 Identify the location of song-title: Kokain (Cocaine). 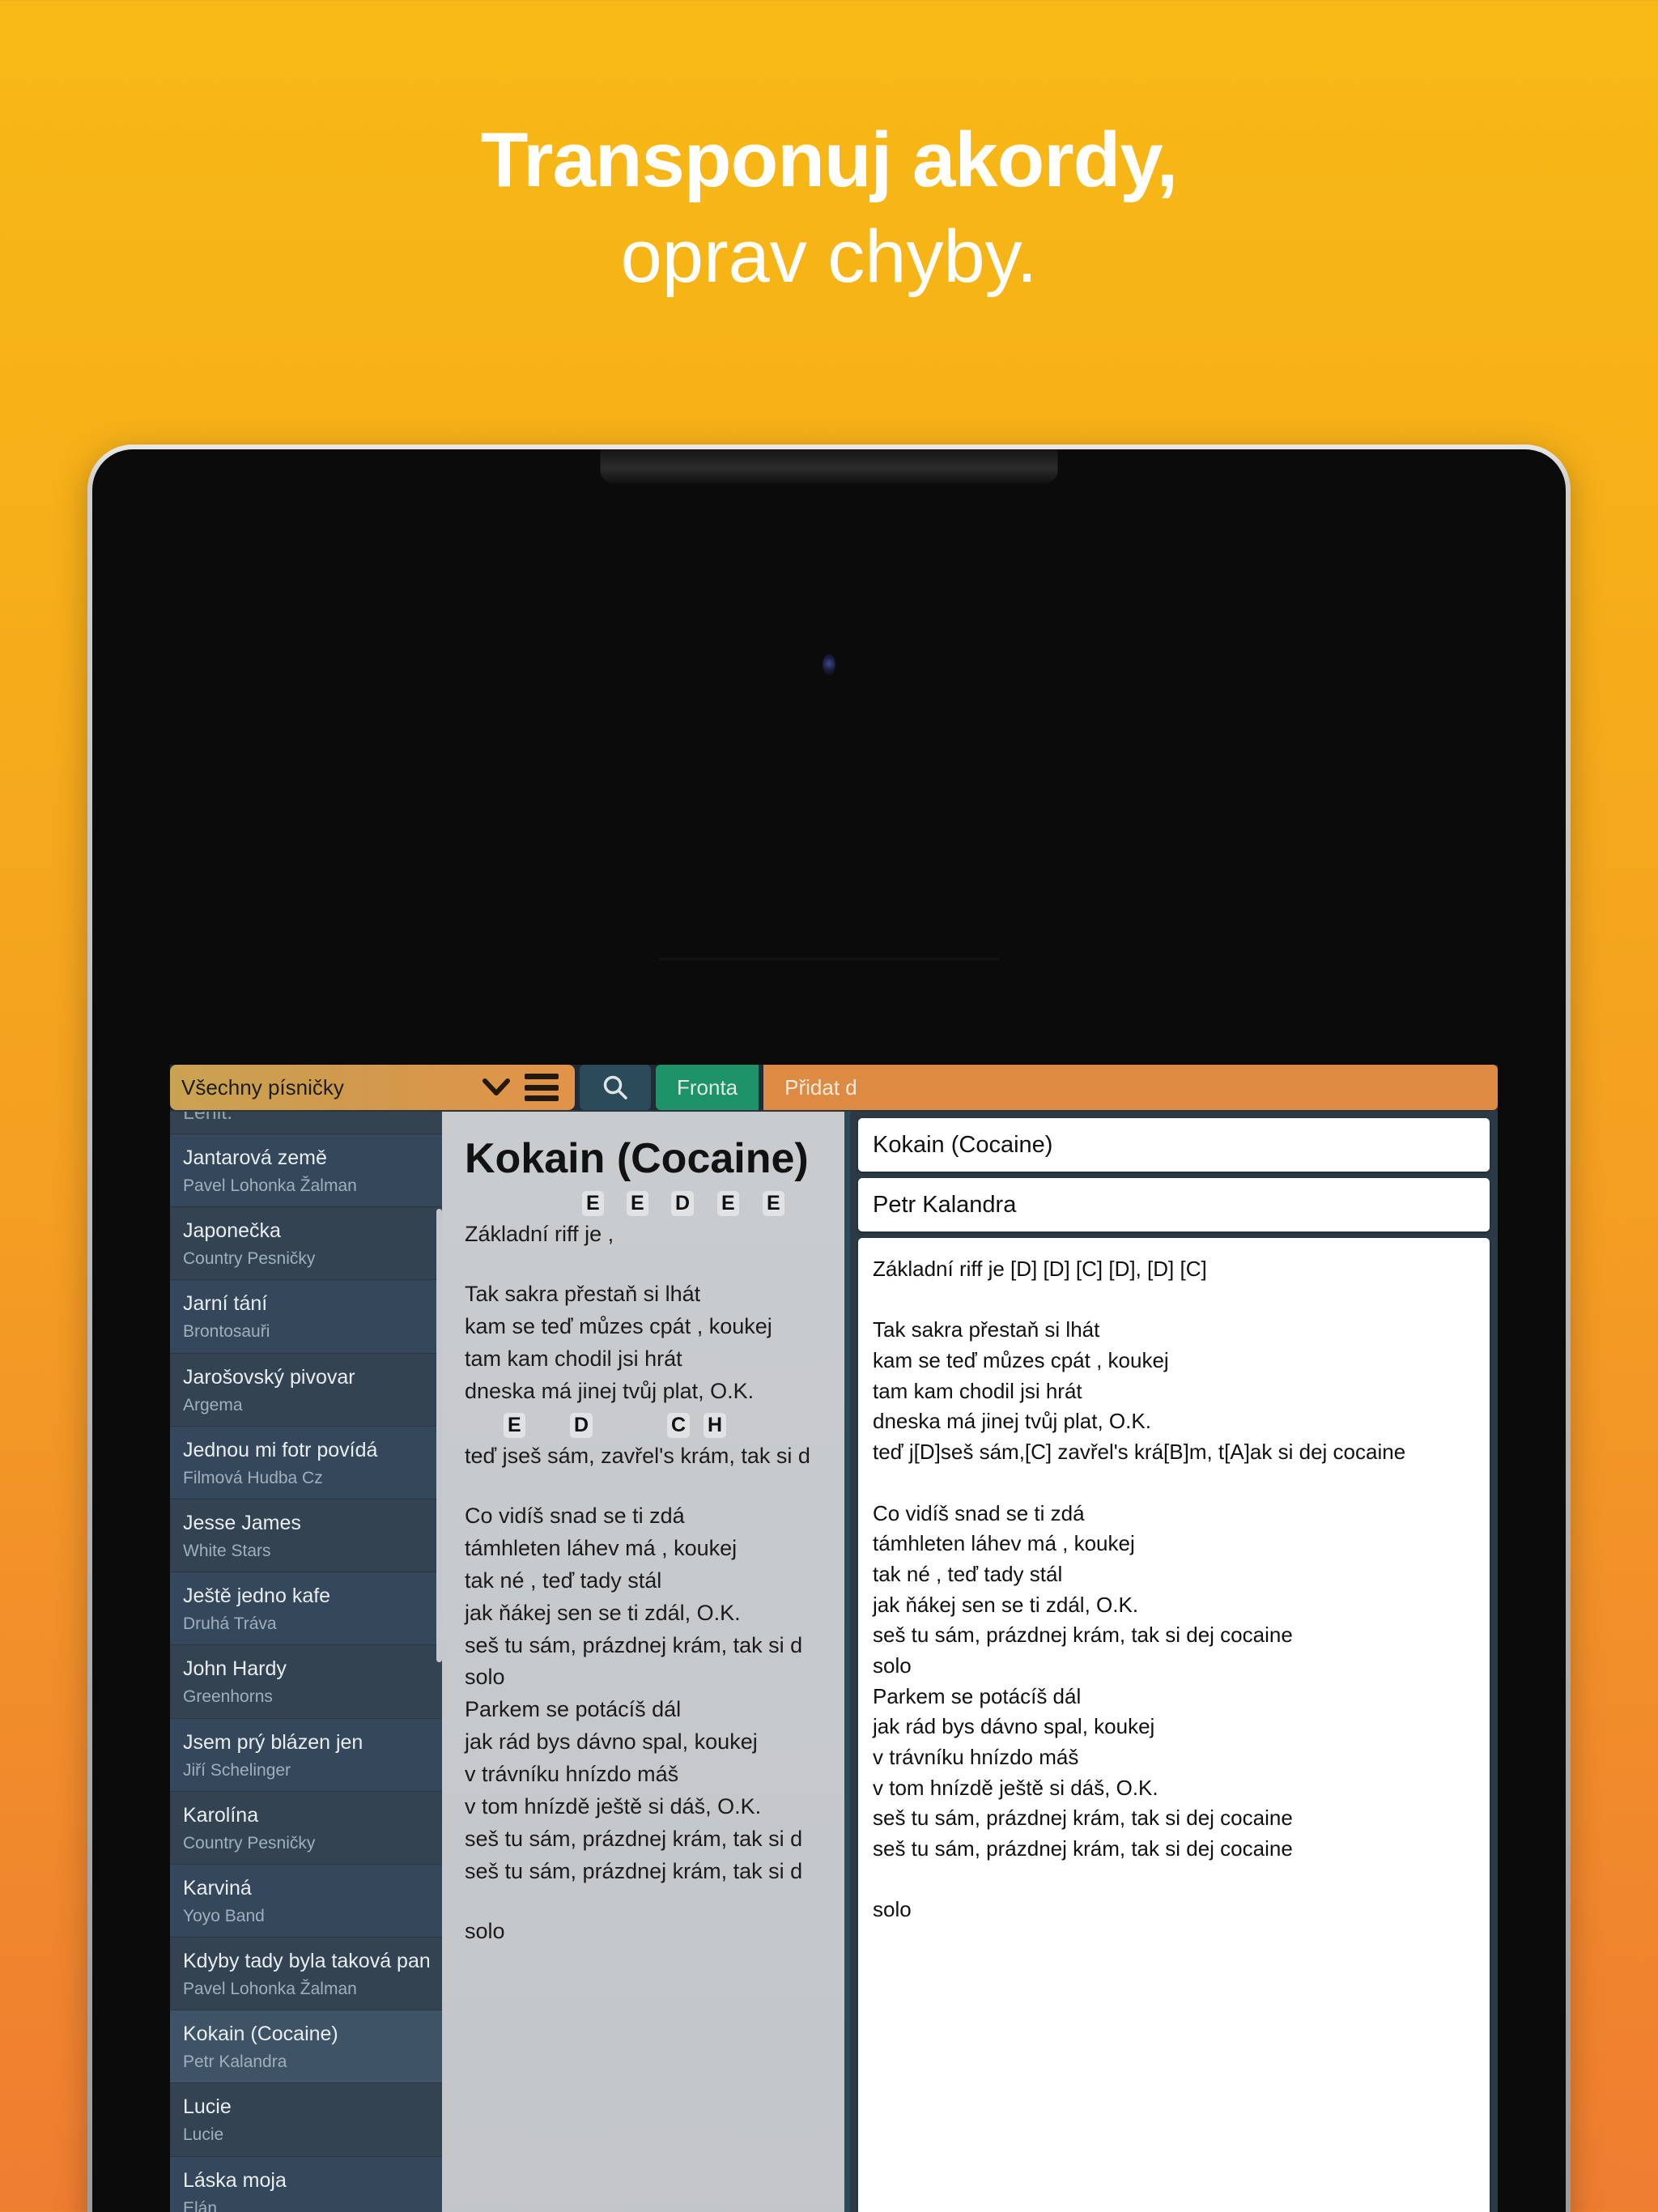
(260, 2034).